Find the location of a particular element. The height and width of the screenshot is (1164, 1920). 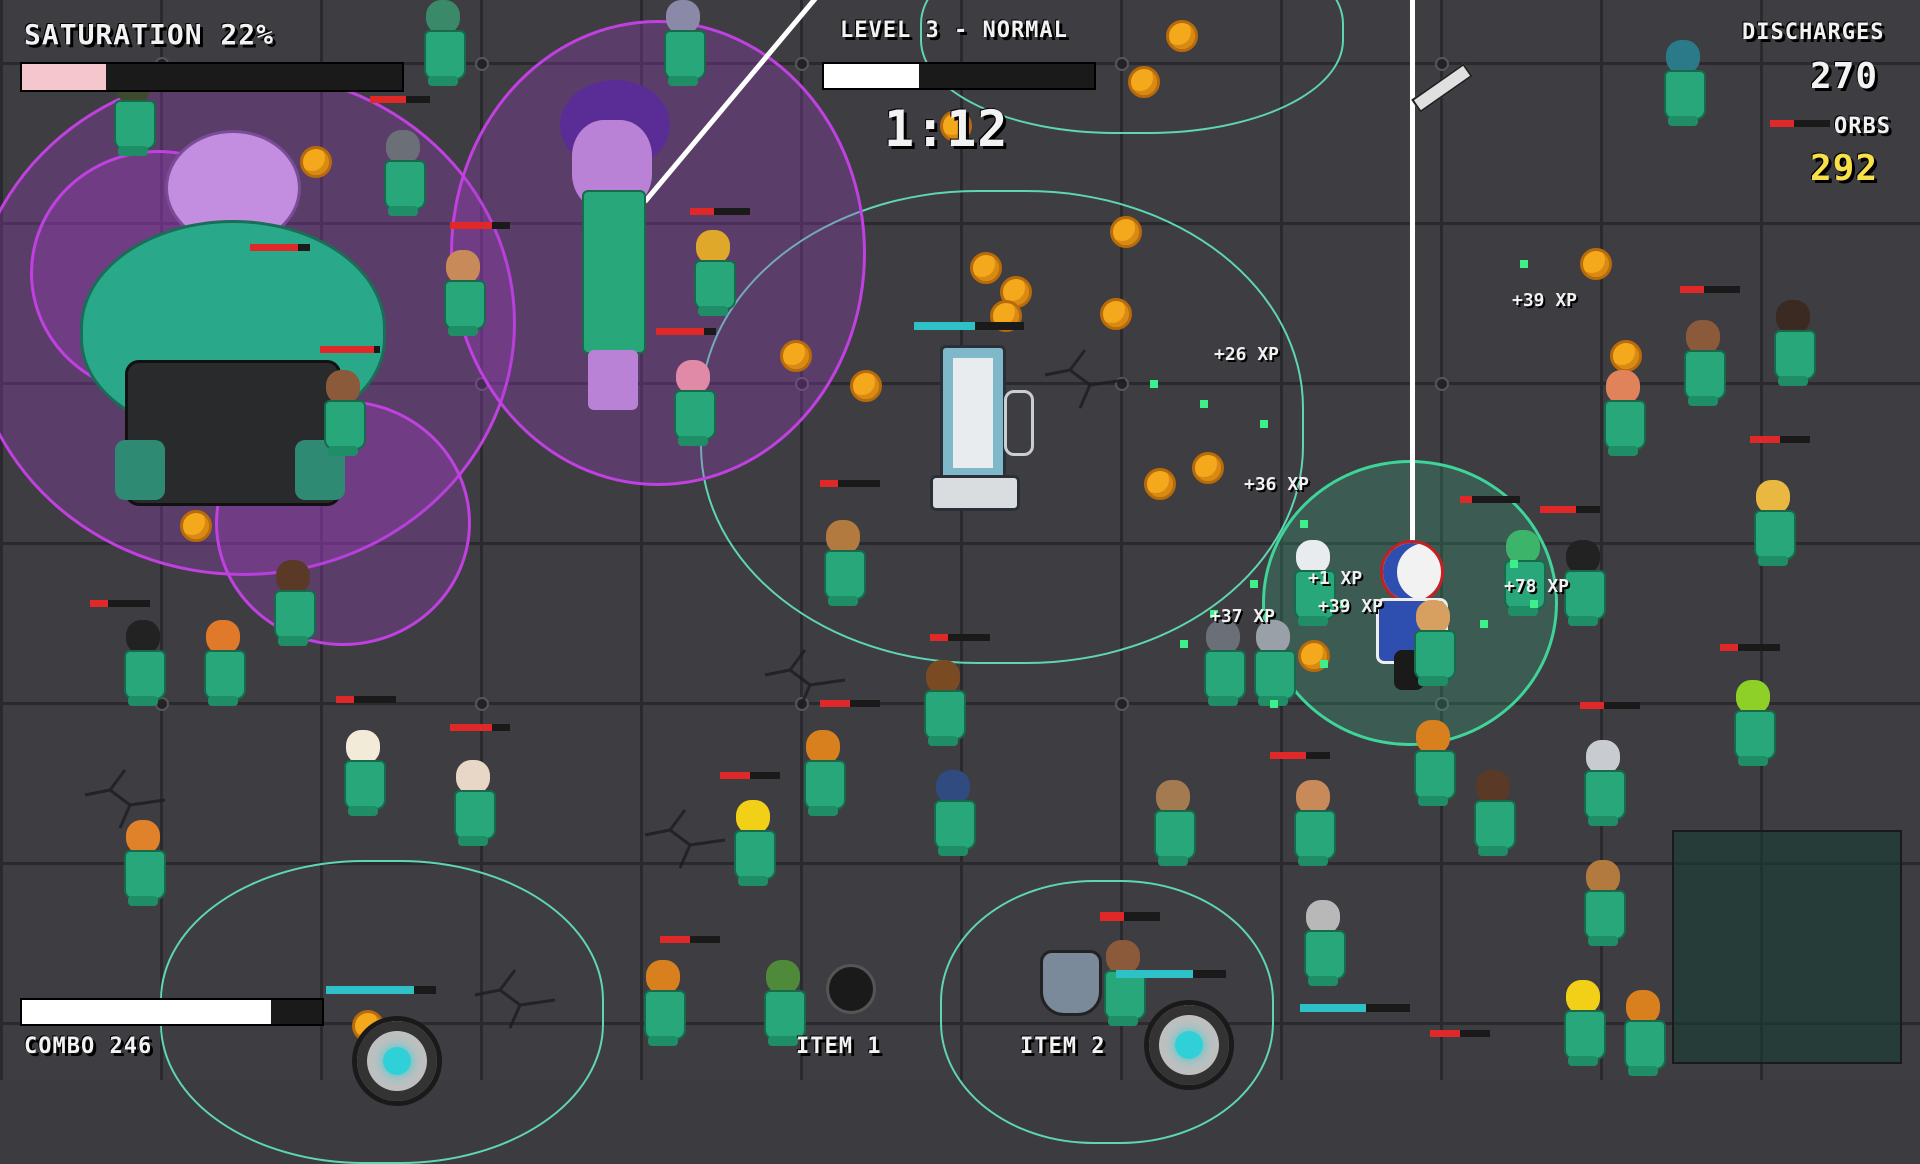

xp-popup: +26 XP is located at coordinates (1247, 354).